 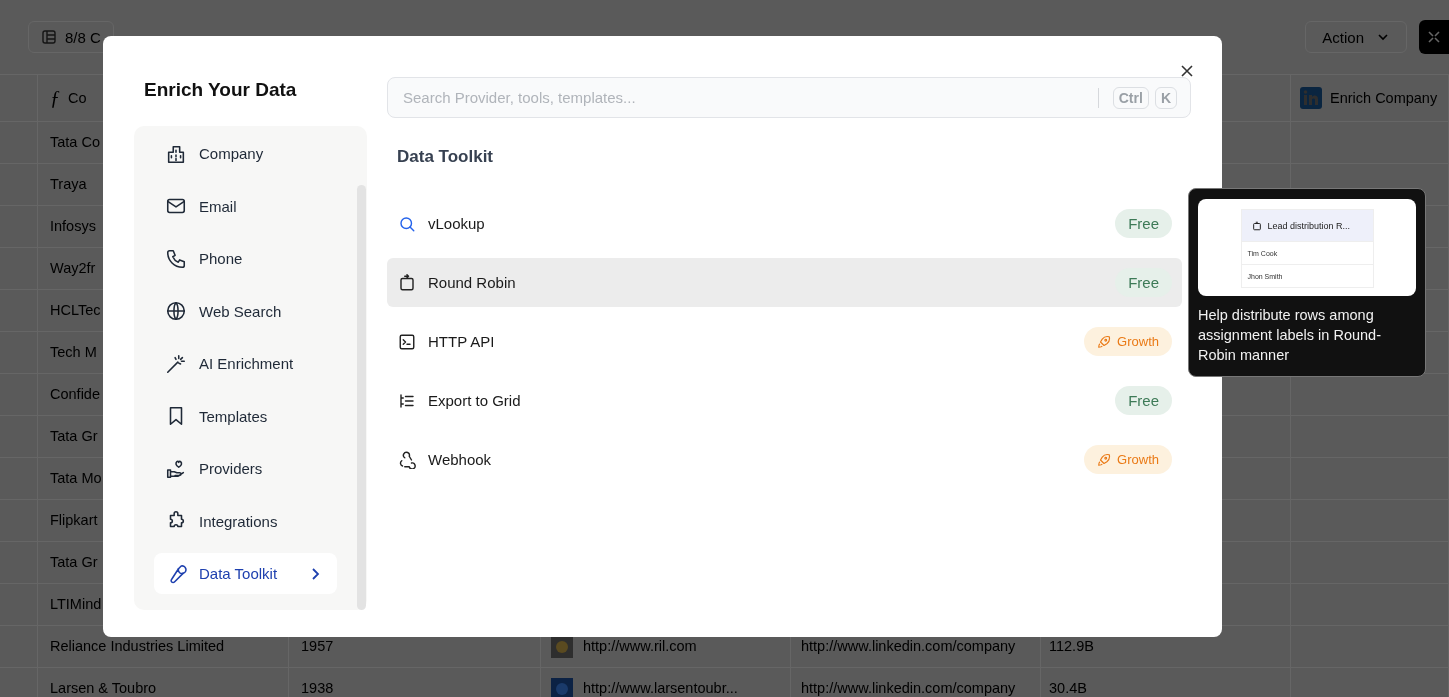 I want to click on category-item: Templates, so click(x=245, y=416).